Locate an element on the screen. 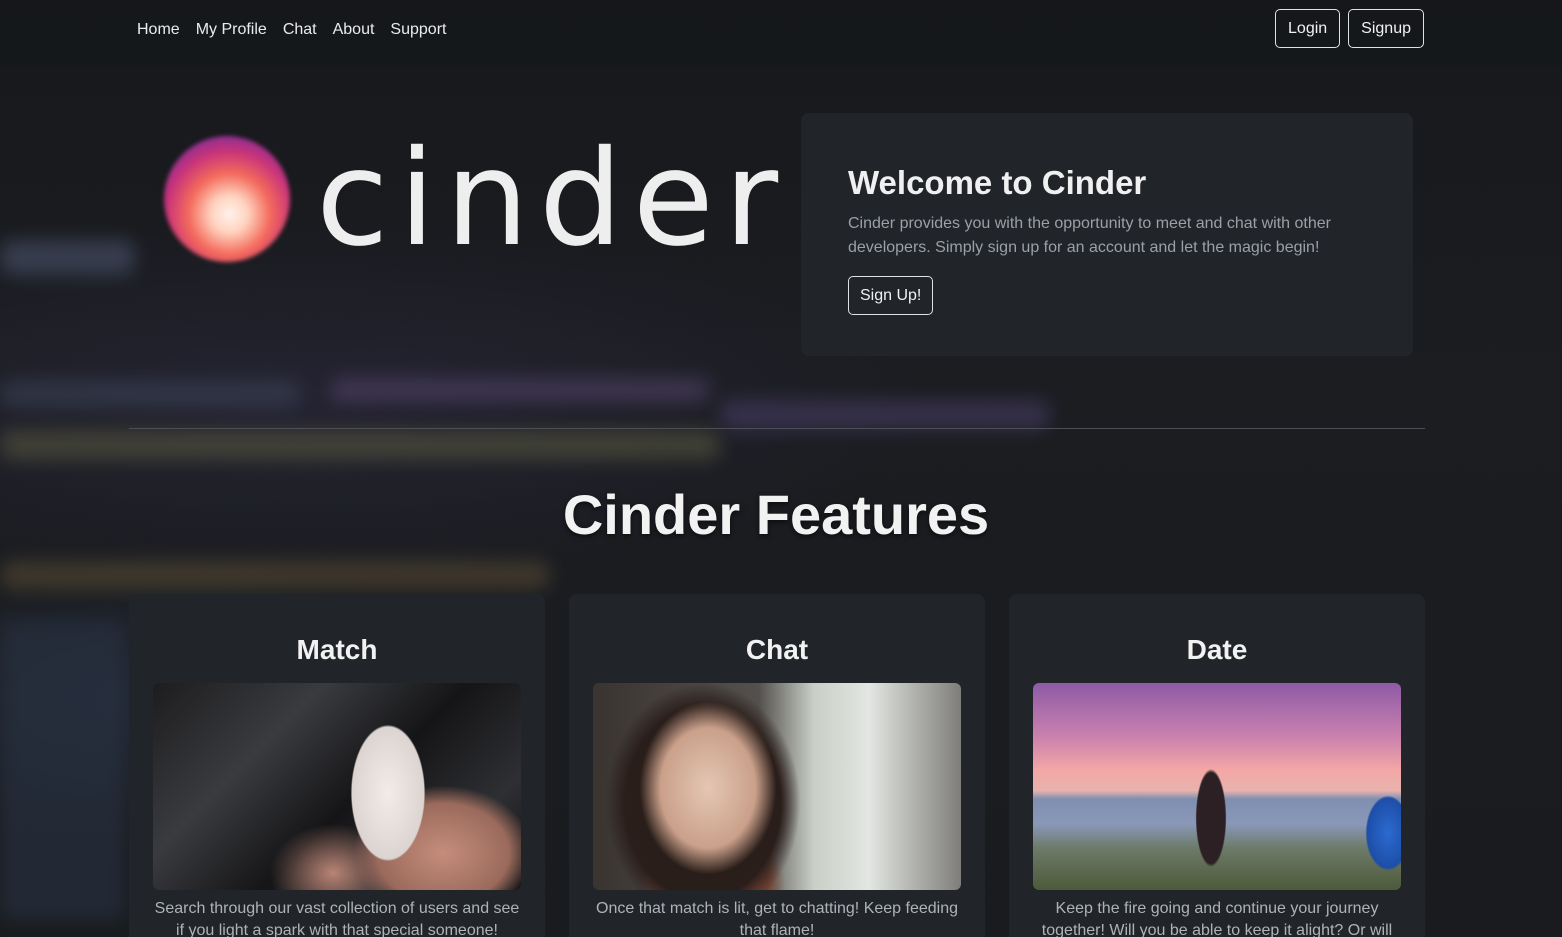  nav-link-about: About is located at coordinates (354, 30).